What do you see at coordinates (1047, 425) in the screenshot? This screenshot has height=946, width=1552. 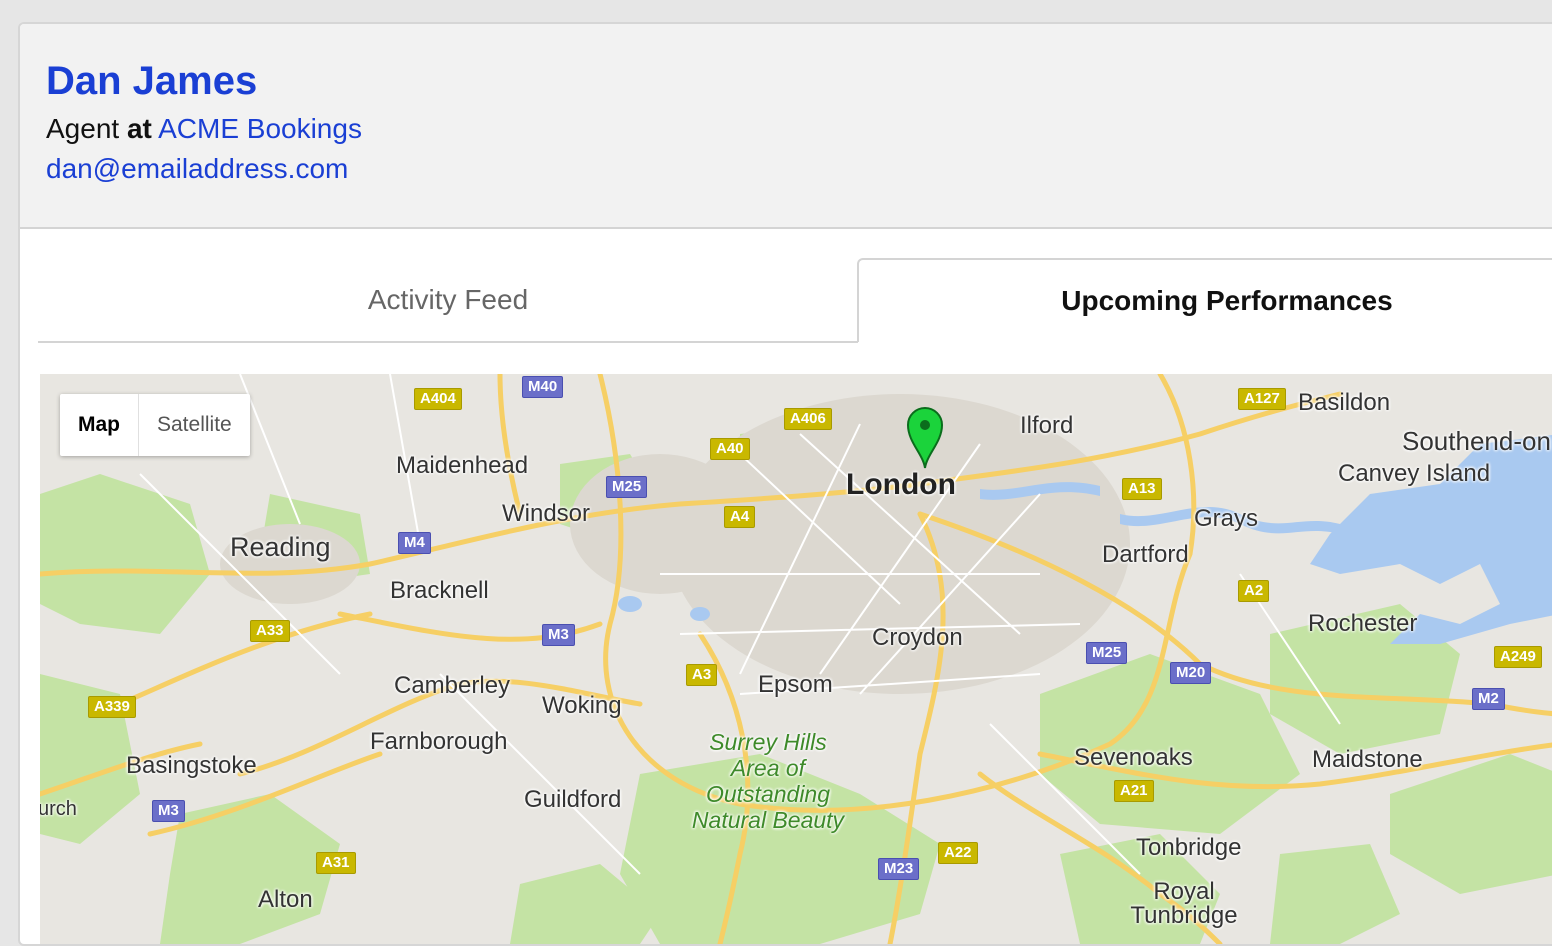 I see `map-label: Ilford` at bounding box center [1047, 425].